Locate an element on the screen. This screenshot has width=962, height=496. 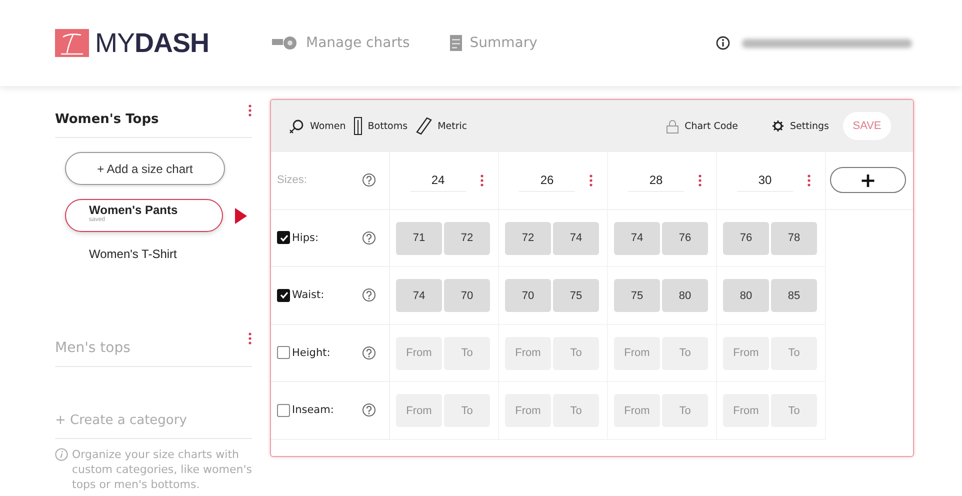
sizes-label: Sizes: is located at coordinates (292, 180).